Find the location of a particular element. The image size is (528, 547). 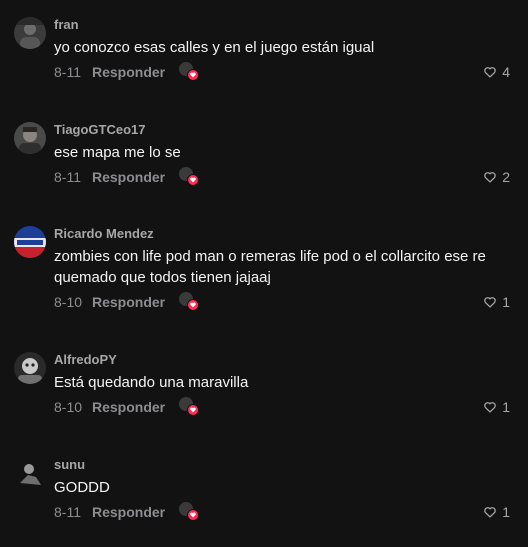

like-button: 2 is located at coordinates (496, 177).